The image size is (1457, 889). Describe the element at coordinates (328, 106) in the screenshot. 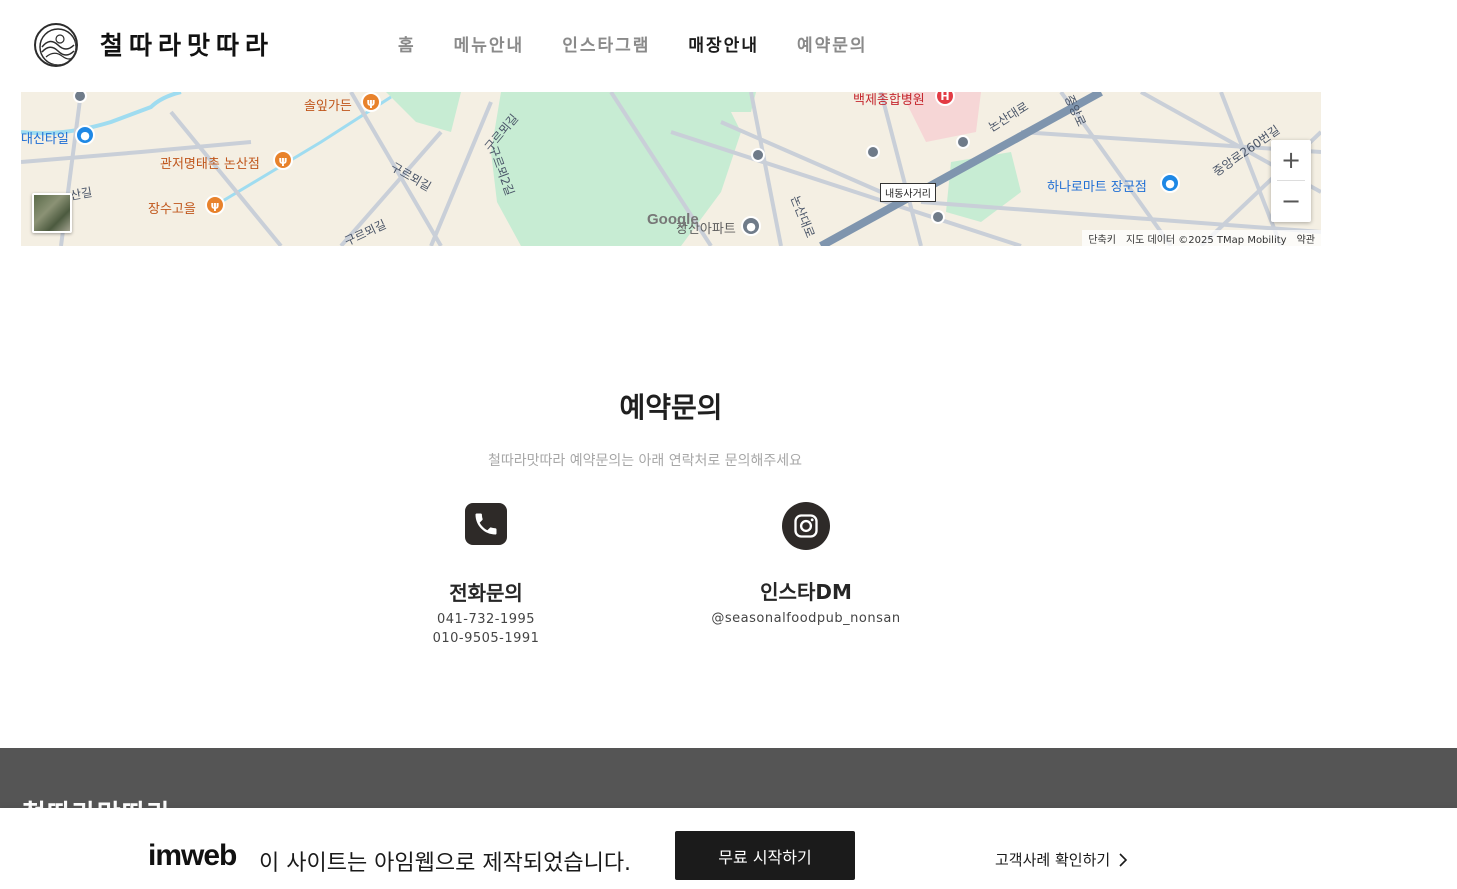

I see `map-label-sol-garden: 솔잎가든` at that location.